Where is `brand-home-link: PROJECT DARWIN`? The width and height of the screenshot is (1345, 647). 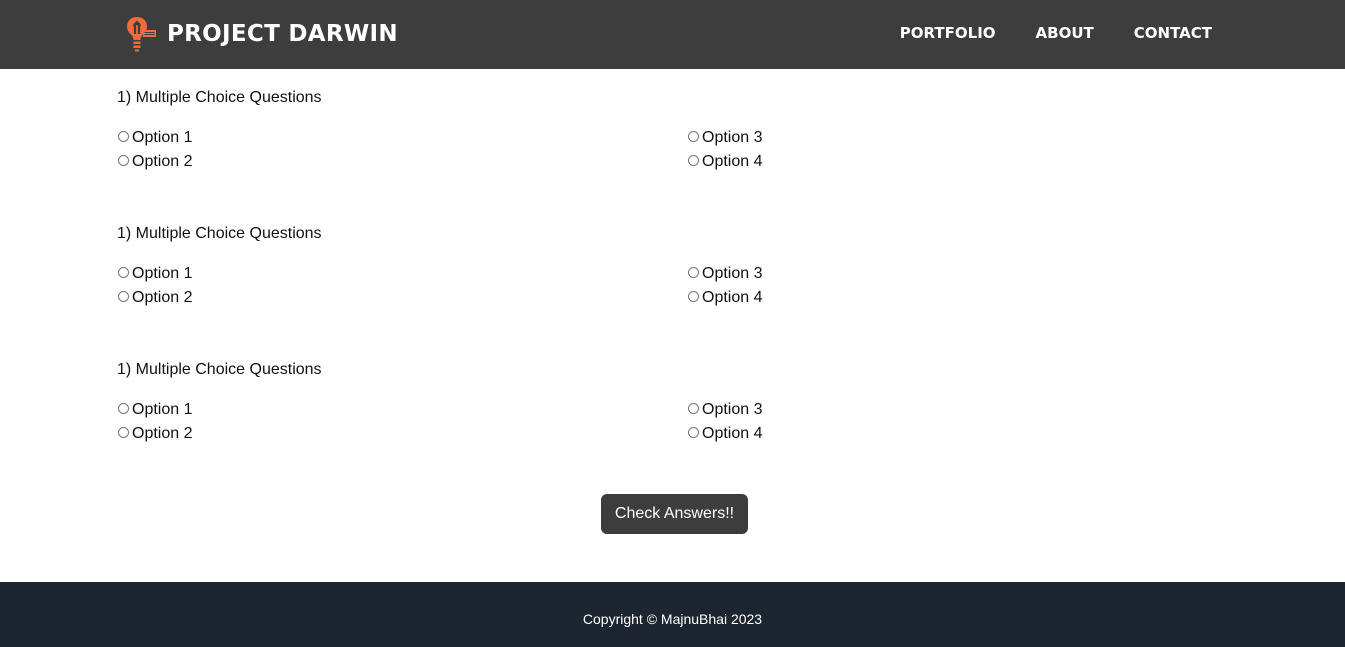 brand-home-link: PROJECT DARWIN is located at coordinates (262, 34).